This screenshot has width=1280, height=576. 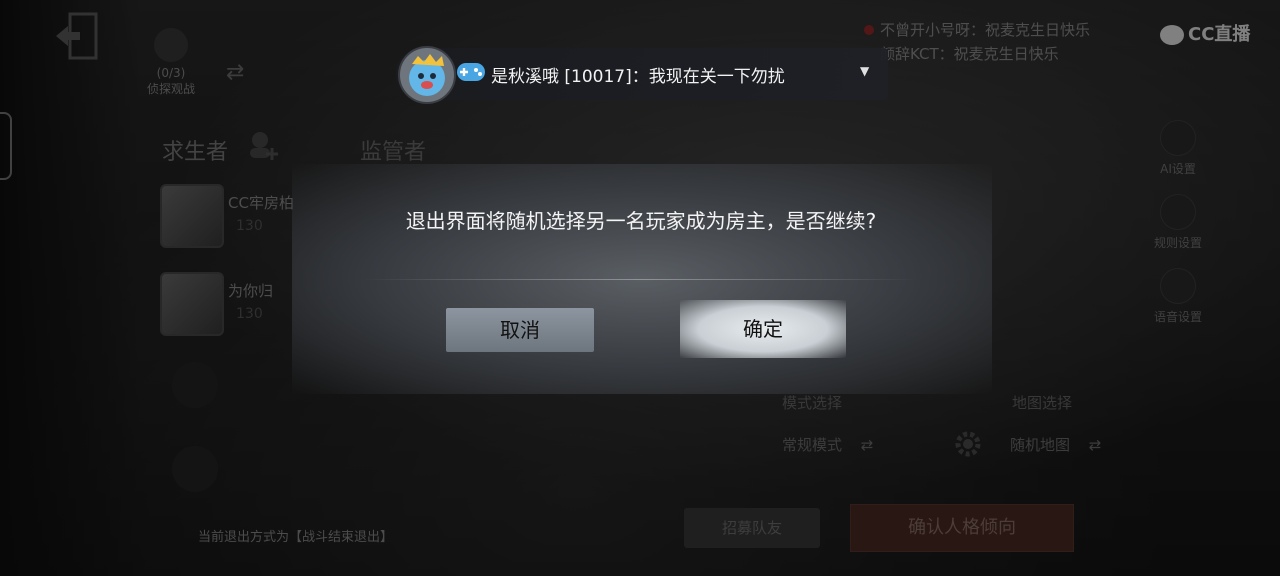 I want to click on dialog-divider, so click(x=640, y=279).